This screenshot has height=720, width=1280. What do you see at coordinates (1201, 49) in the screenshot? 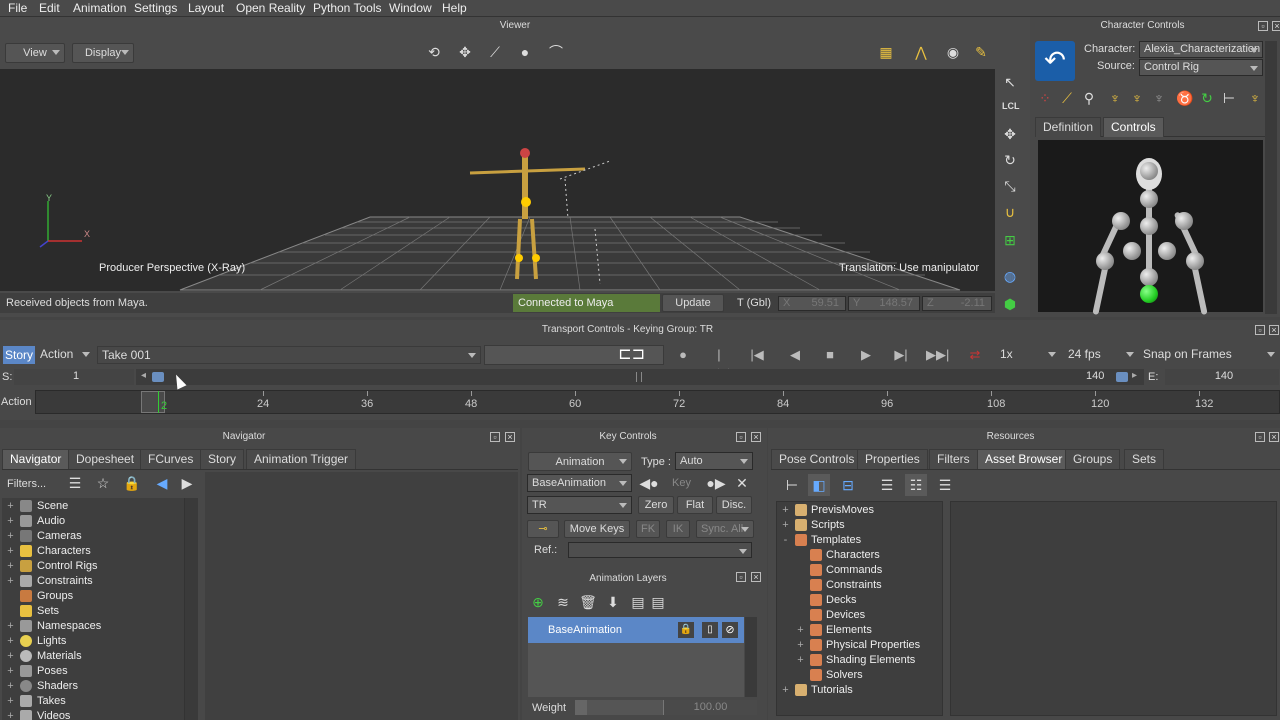
I see `character-select: Alexia_Characterization` at bounding box center [1201, 49].